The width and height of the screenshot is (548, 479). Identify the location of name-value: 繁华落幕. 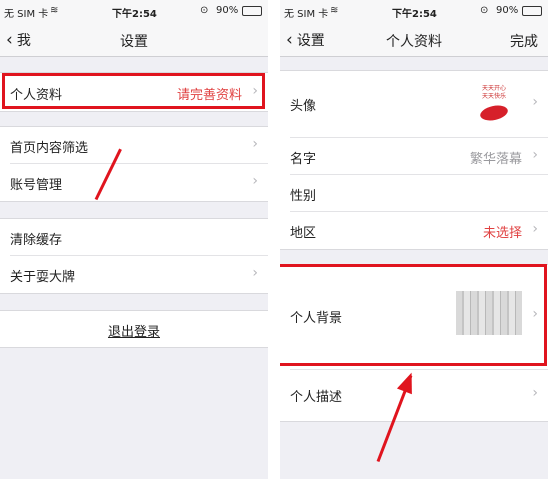
(495, 159).